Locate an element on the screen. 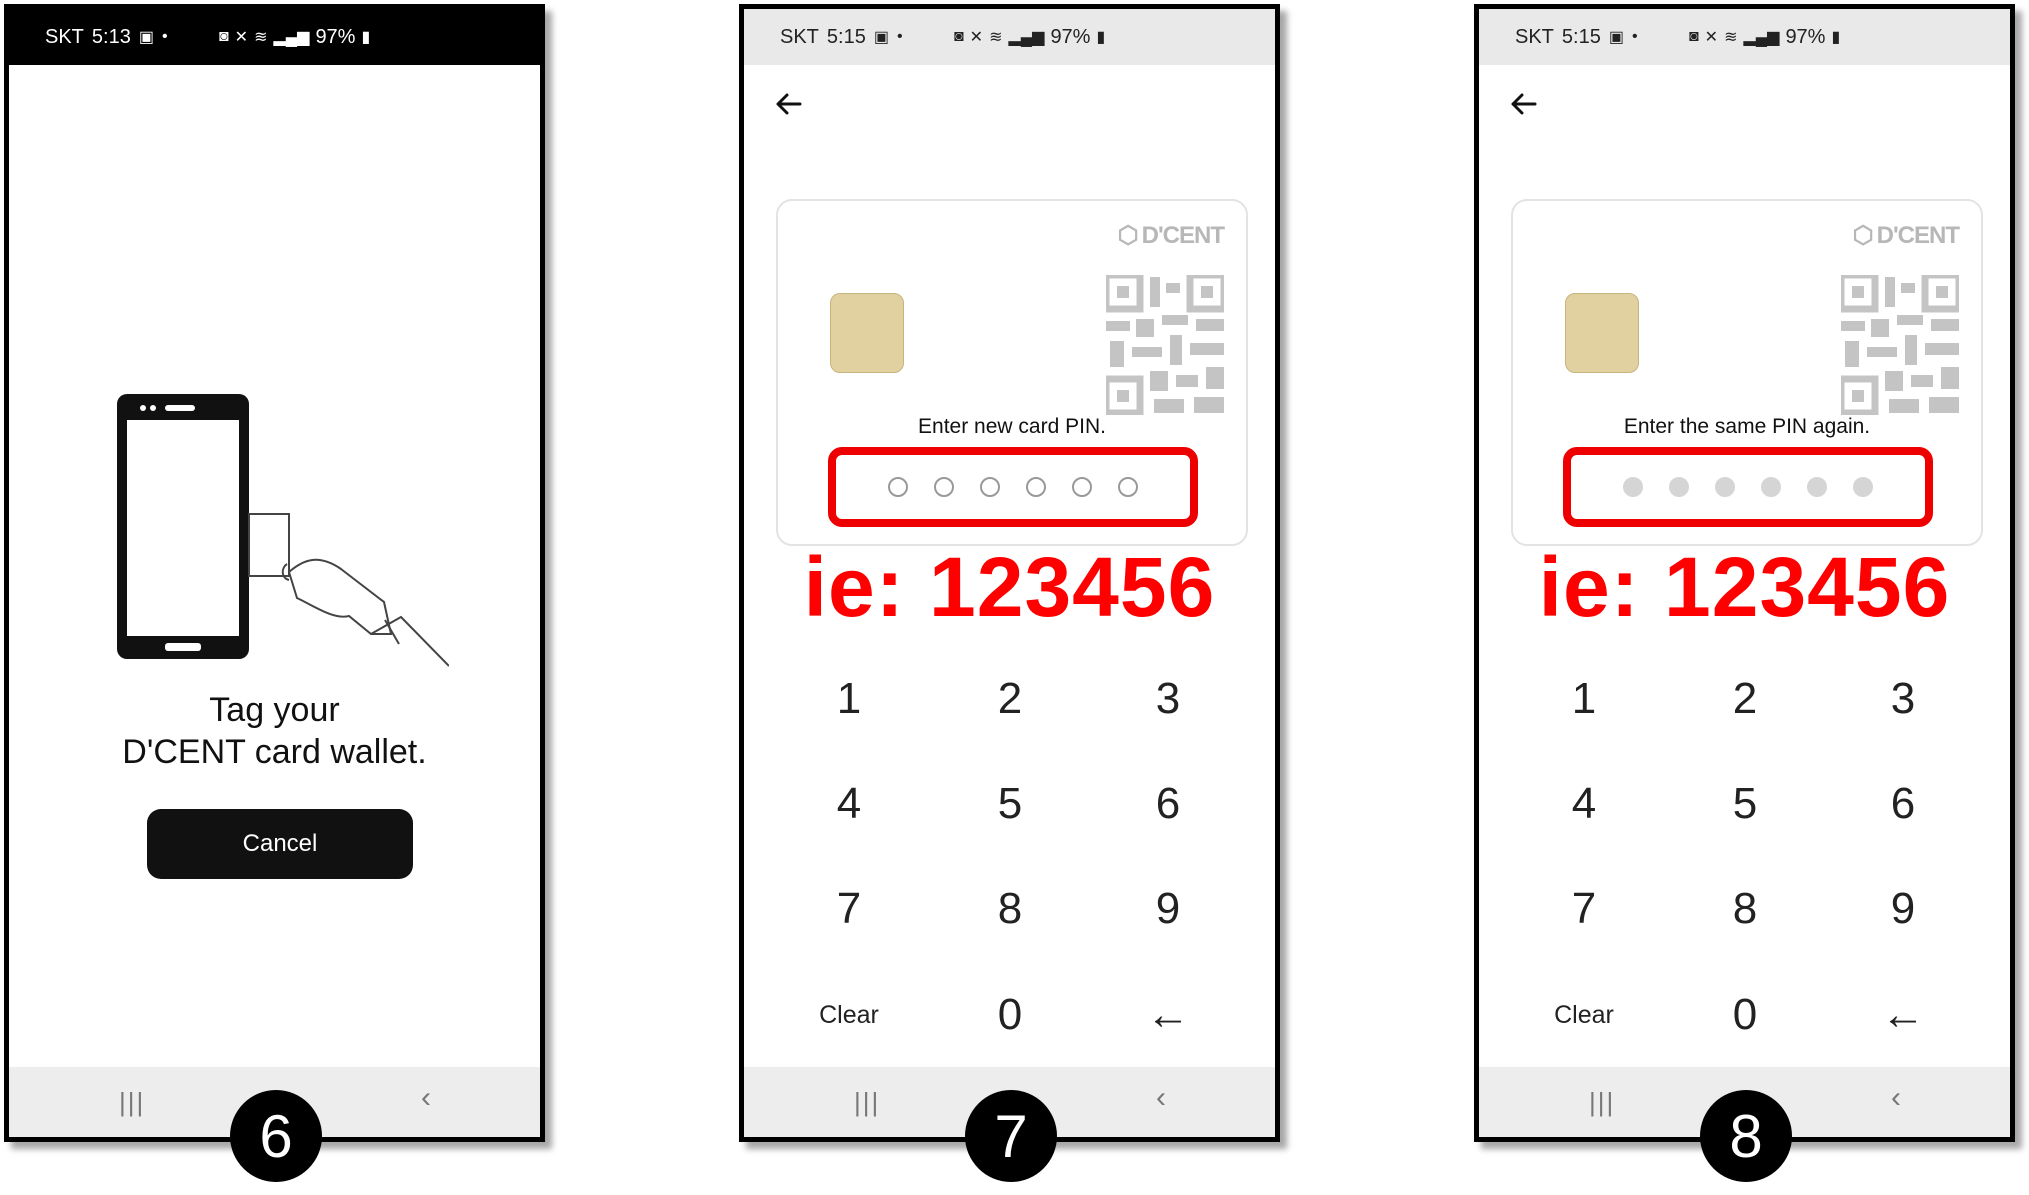  phone-tag-card-illustration is located at coordinates (283, 530).